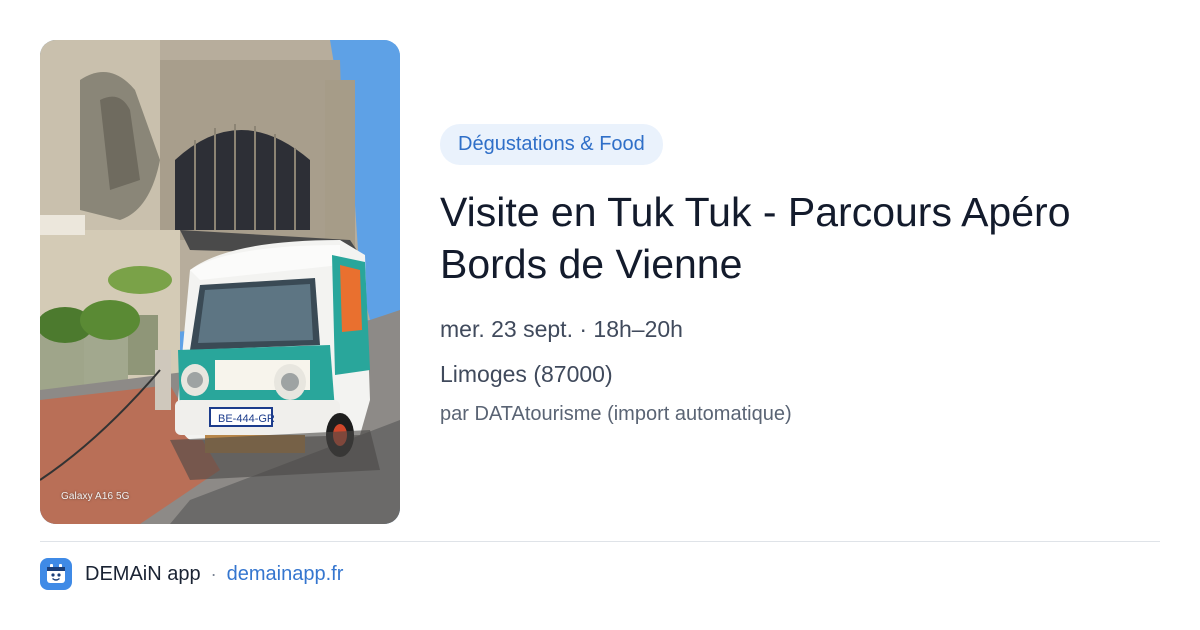  What do you see at coordinates (95, 496) in the screenshot?
I see `photo-watermark: Galaxy A16 5G` at bounding box center [95, 496].